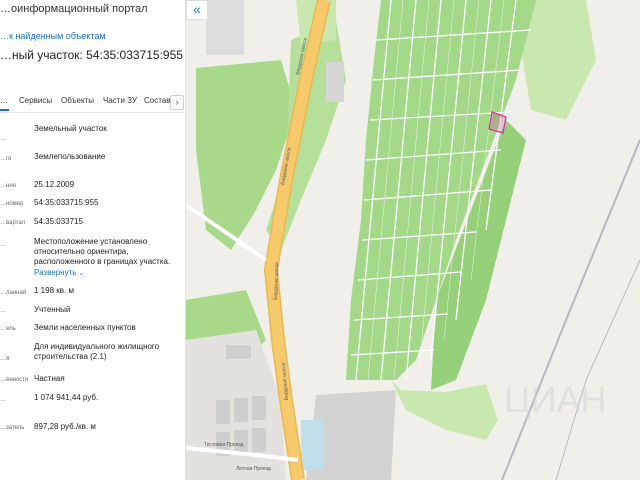  I want to click on active-tab-indicator, so click(4, 110).